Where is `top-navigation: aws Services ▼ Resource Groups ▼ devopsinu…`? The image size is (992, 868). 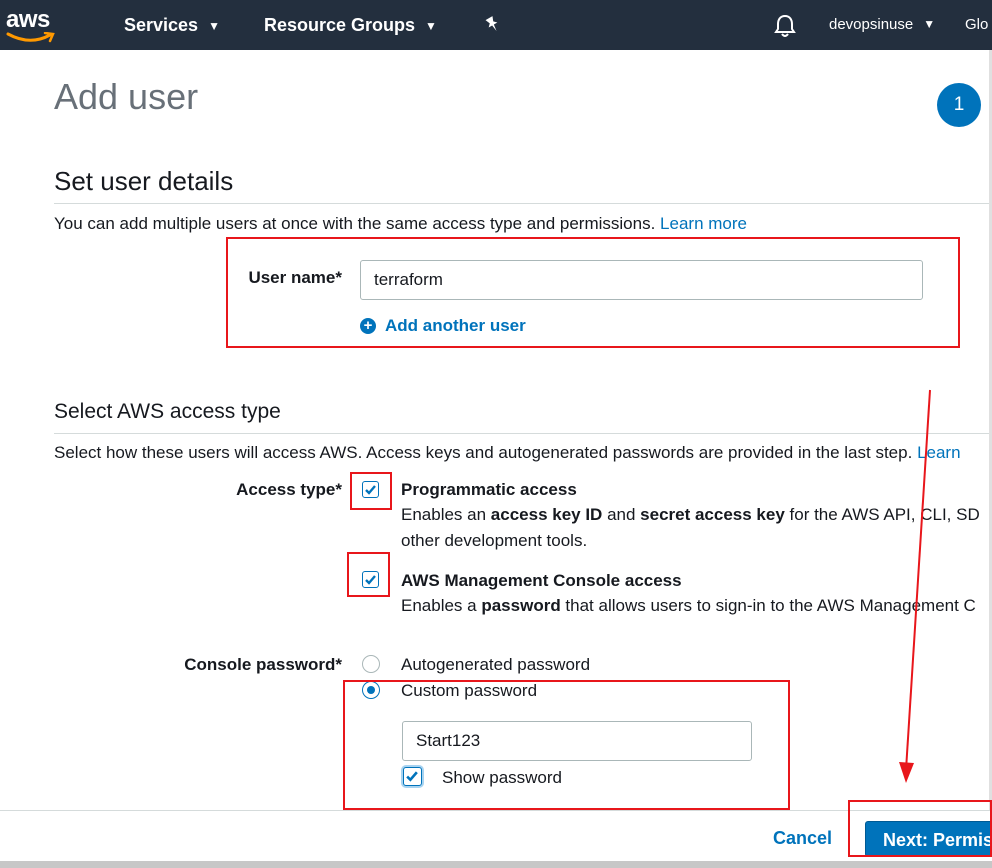
top-navigation: aws Services ▼ Resource Groups ▼ devopsinu… is located at coordinates (496, 25).